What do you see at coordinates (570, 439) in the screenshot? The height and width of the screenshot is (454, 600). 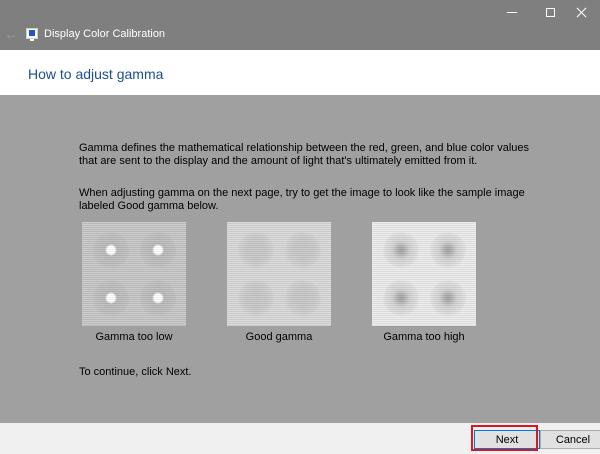 I see `cancel-button: Cancel` at bounding box center [570, 439].